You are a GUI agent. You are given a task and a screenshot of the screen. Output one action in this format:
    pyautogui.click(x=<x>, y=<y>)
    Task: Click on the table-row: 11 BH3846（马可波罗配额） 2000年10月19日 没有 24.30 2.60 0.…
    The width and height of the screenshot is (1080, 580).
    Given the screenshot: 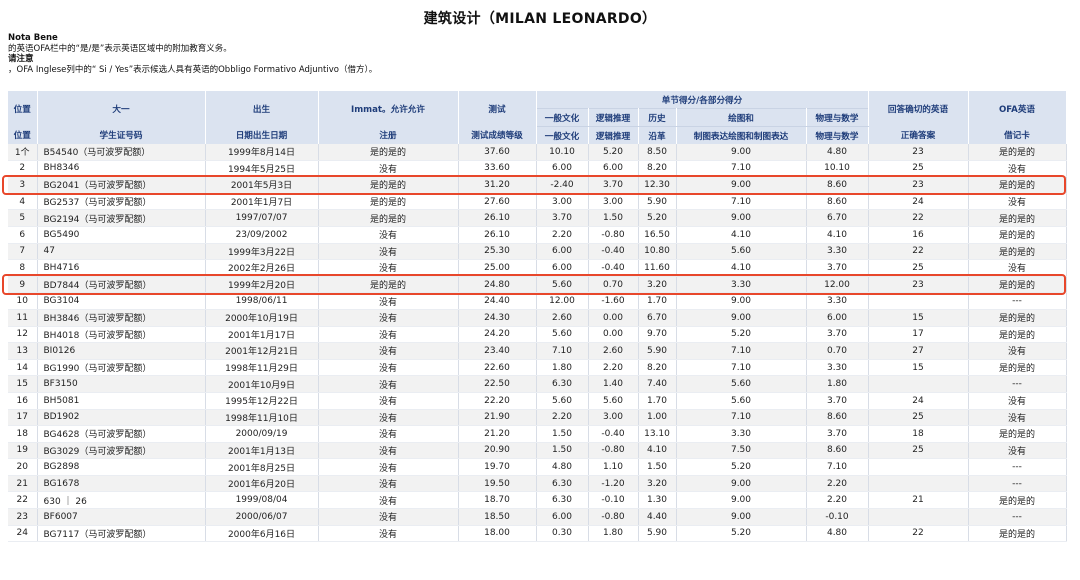 What is the action you would take?
    pyautogui.click(x=537, y=318)
    